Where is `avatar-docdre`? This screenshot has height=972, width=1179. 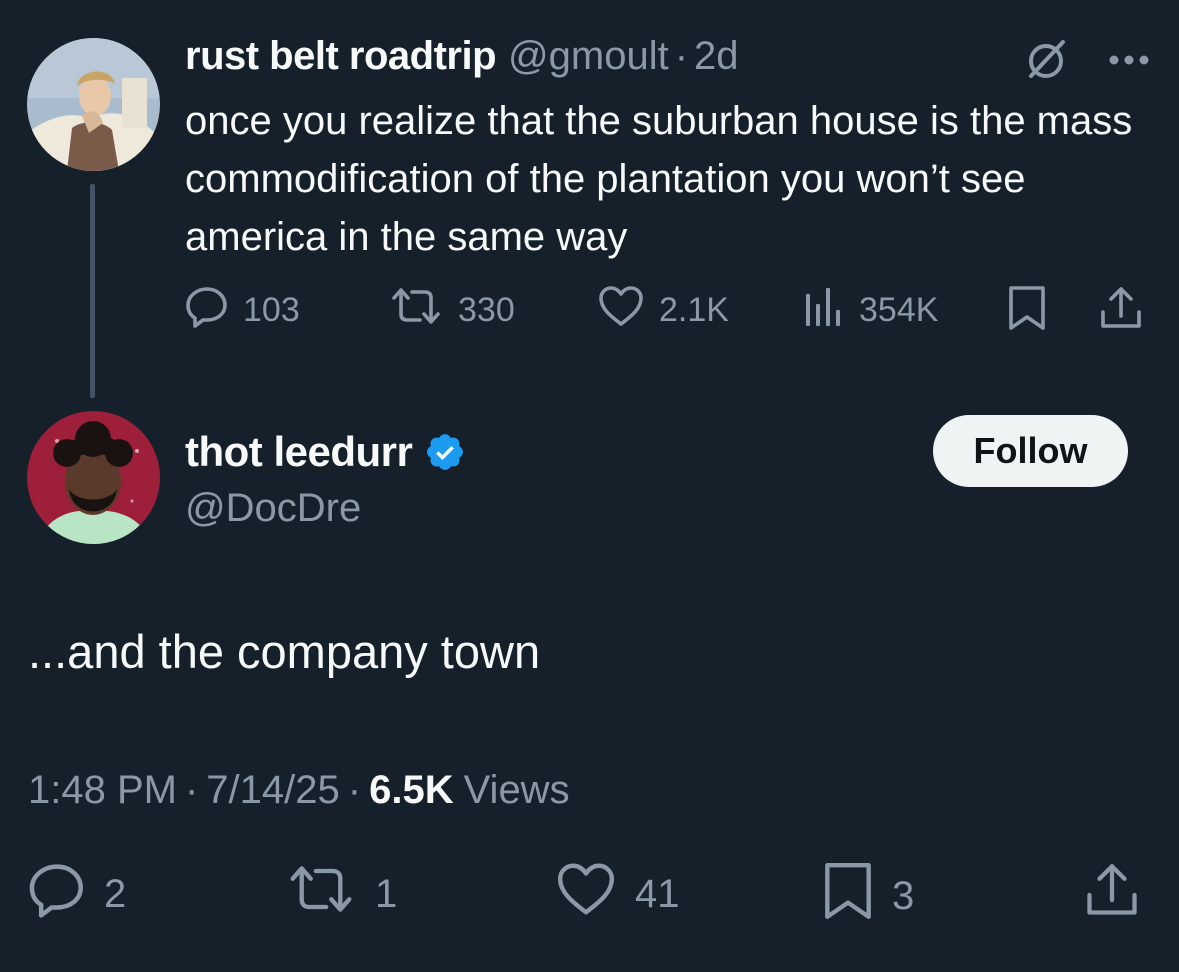
avatar-docdre is located at coordinates (93, 477).